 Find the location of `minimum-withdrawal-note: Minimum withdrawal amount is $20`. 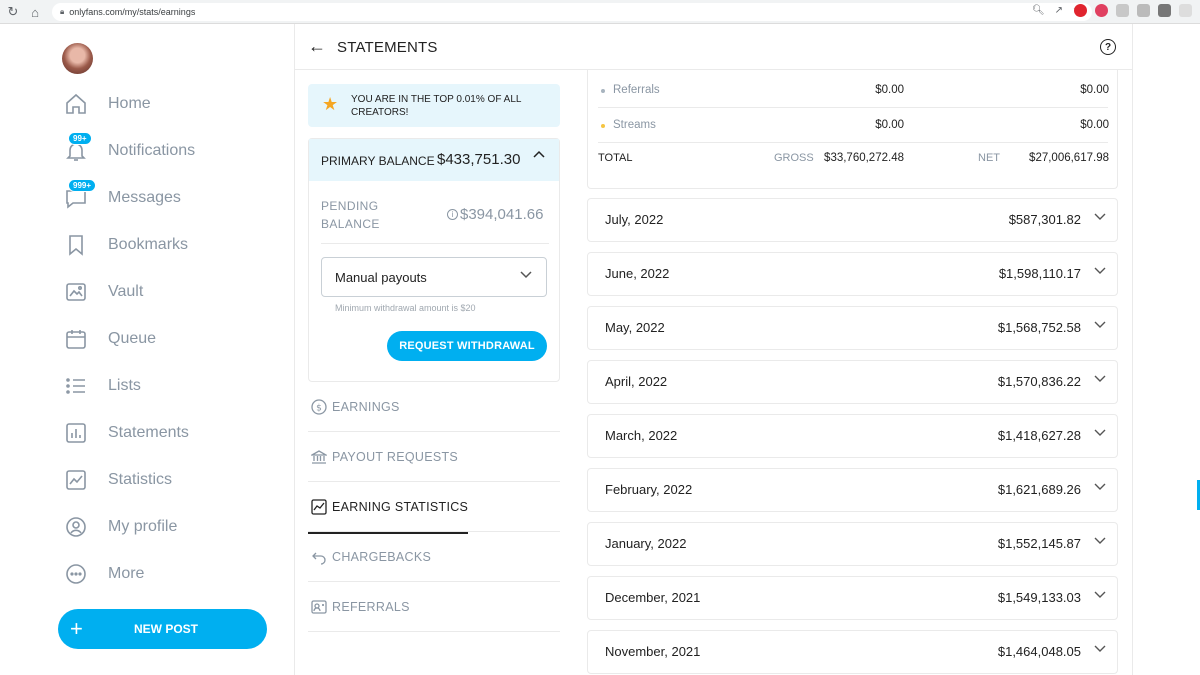

minimum-withdrawal-note: Minimum withdrawal amount is $20 is located at coordinates (405, 308).